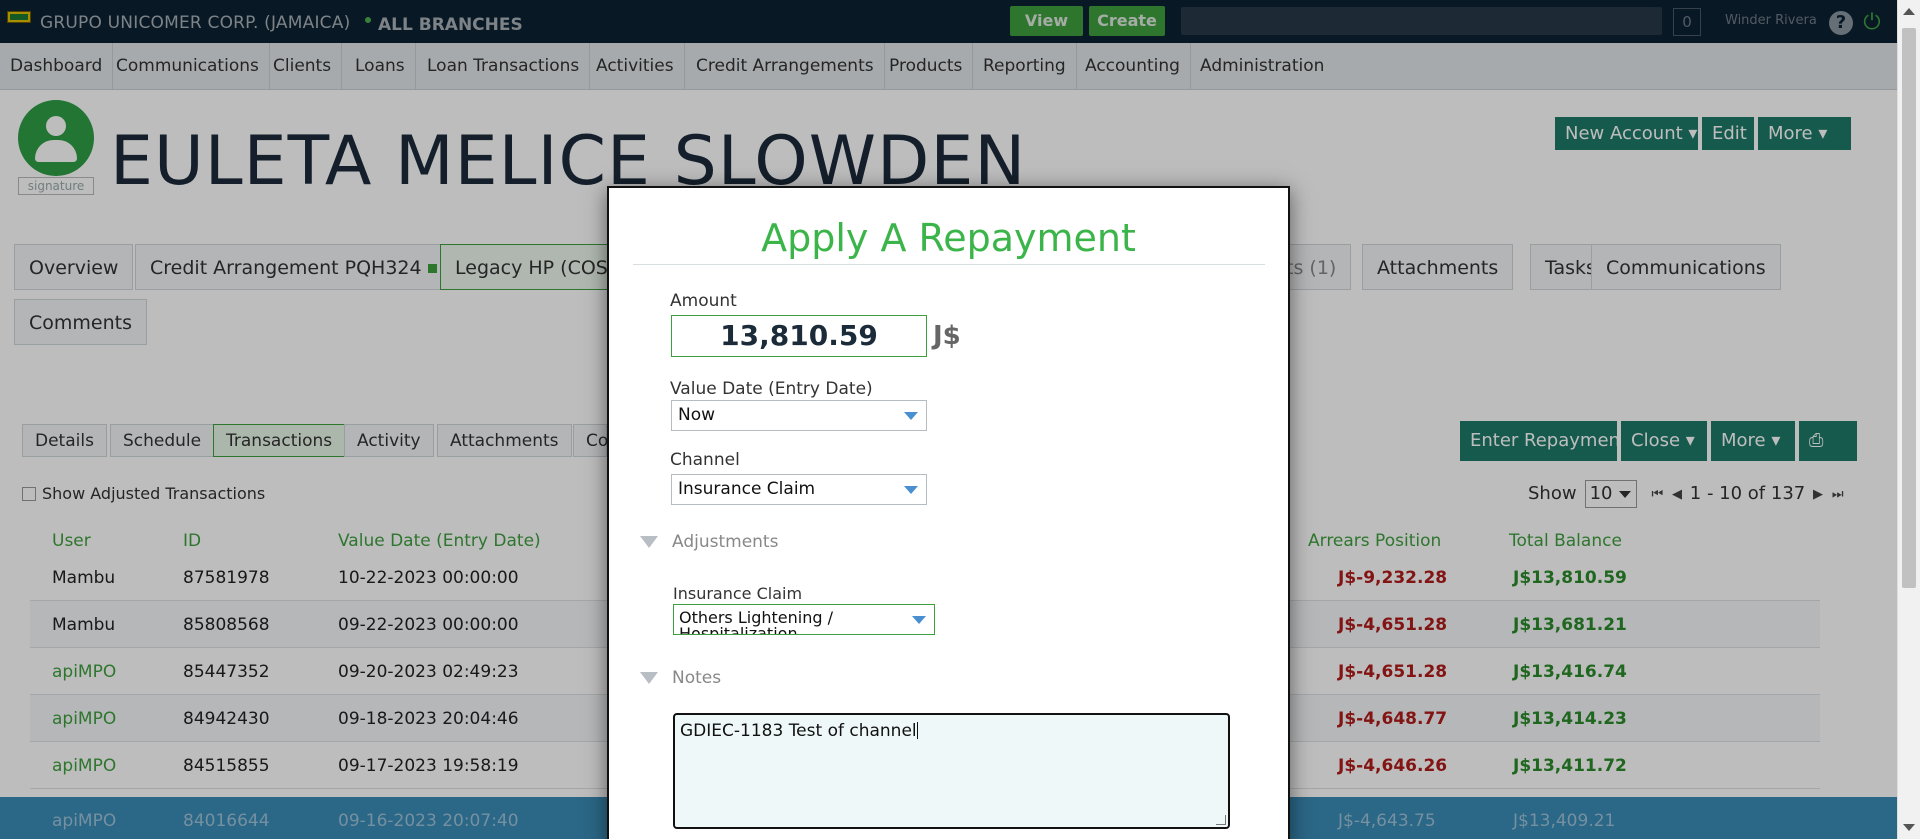 This screenshot has width=1920, height=839. I want to click on dialog-title: Apply A Repayment, so click(948, 238).